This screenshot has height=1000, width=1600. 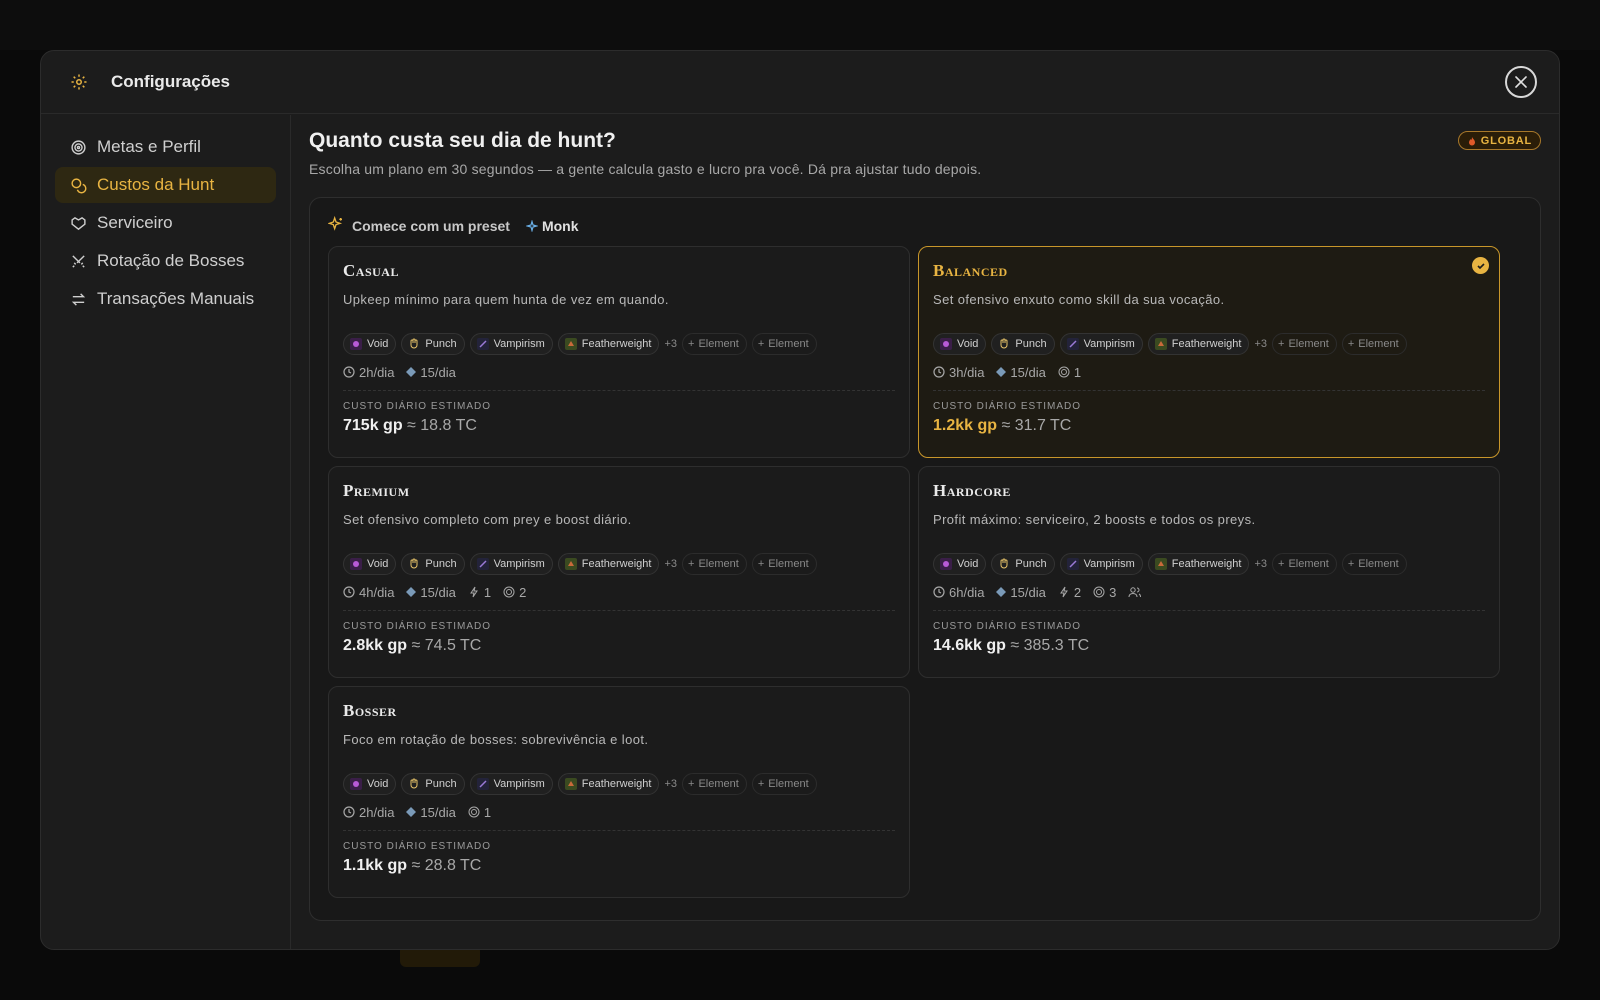 What do you see at coordinates (446, 865) in the screenshot?
I see `cost-tc: ≈ 28.8 TC` at bounding box center [446, 865].